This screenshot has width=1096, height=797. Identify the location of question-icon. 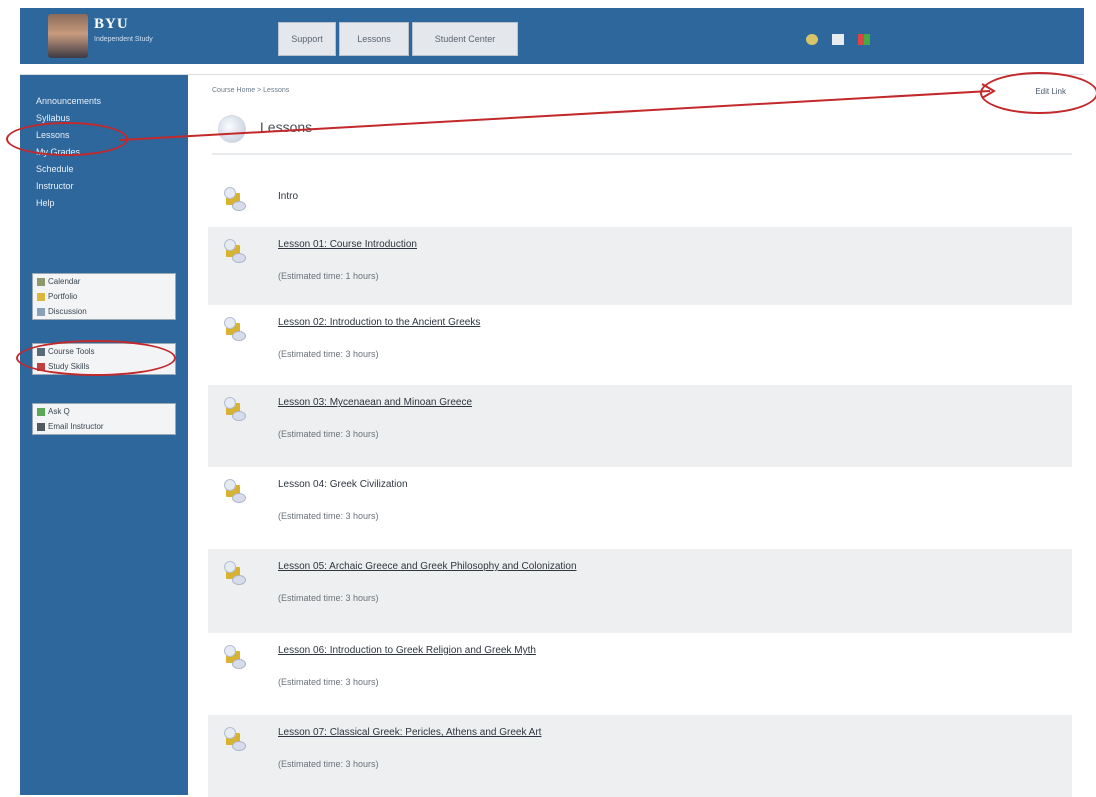
(41, 411).